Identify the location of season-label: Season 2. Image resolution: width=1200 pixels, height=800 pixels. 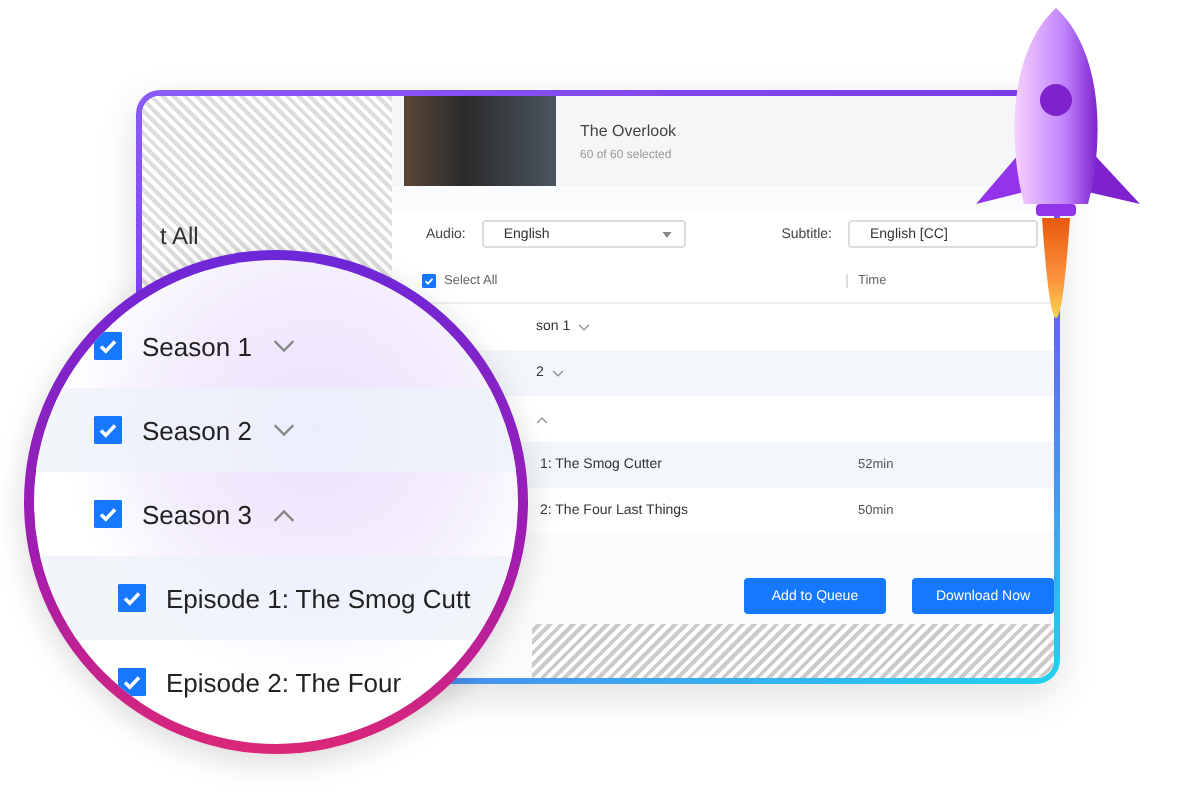
(197, 430).